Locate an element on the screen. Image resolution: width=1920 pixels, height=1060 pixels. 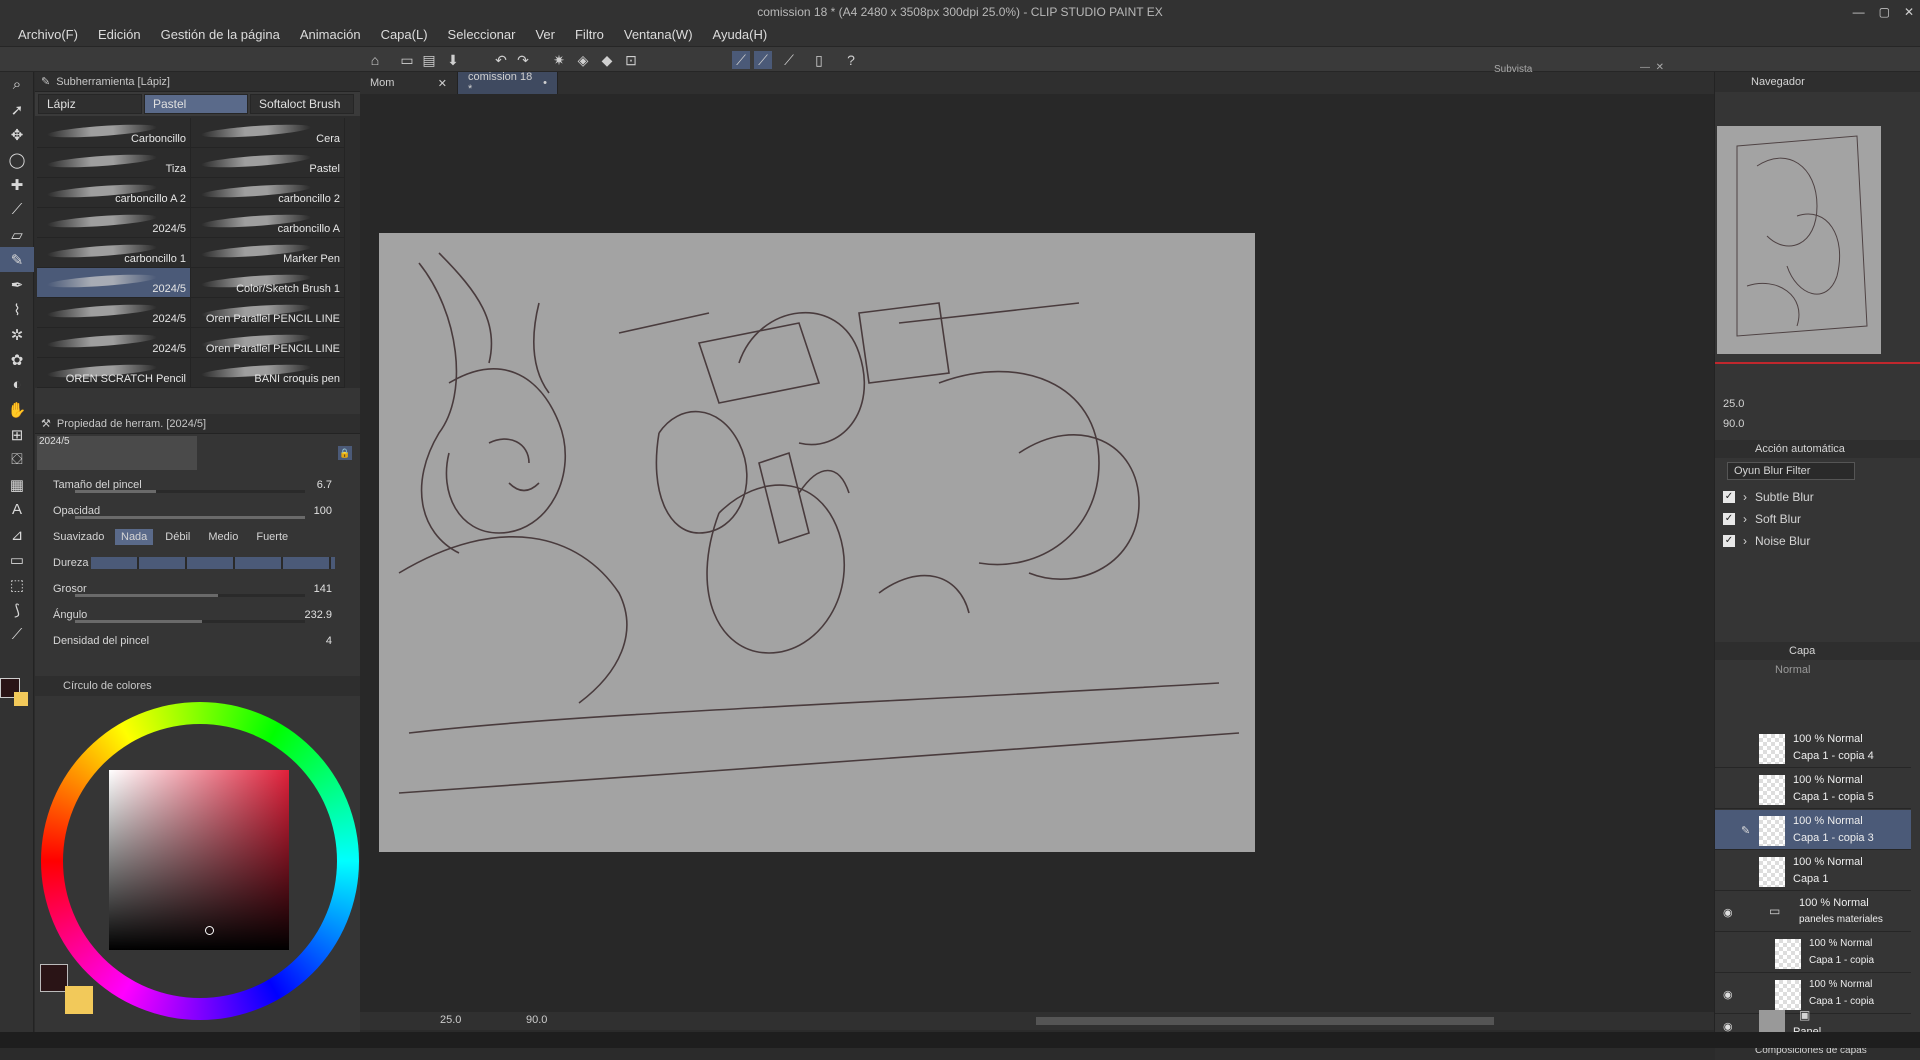
layer-row: 100 % Normal Capa 1 - copia 5 is located at coordinates (1813, 789).